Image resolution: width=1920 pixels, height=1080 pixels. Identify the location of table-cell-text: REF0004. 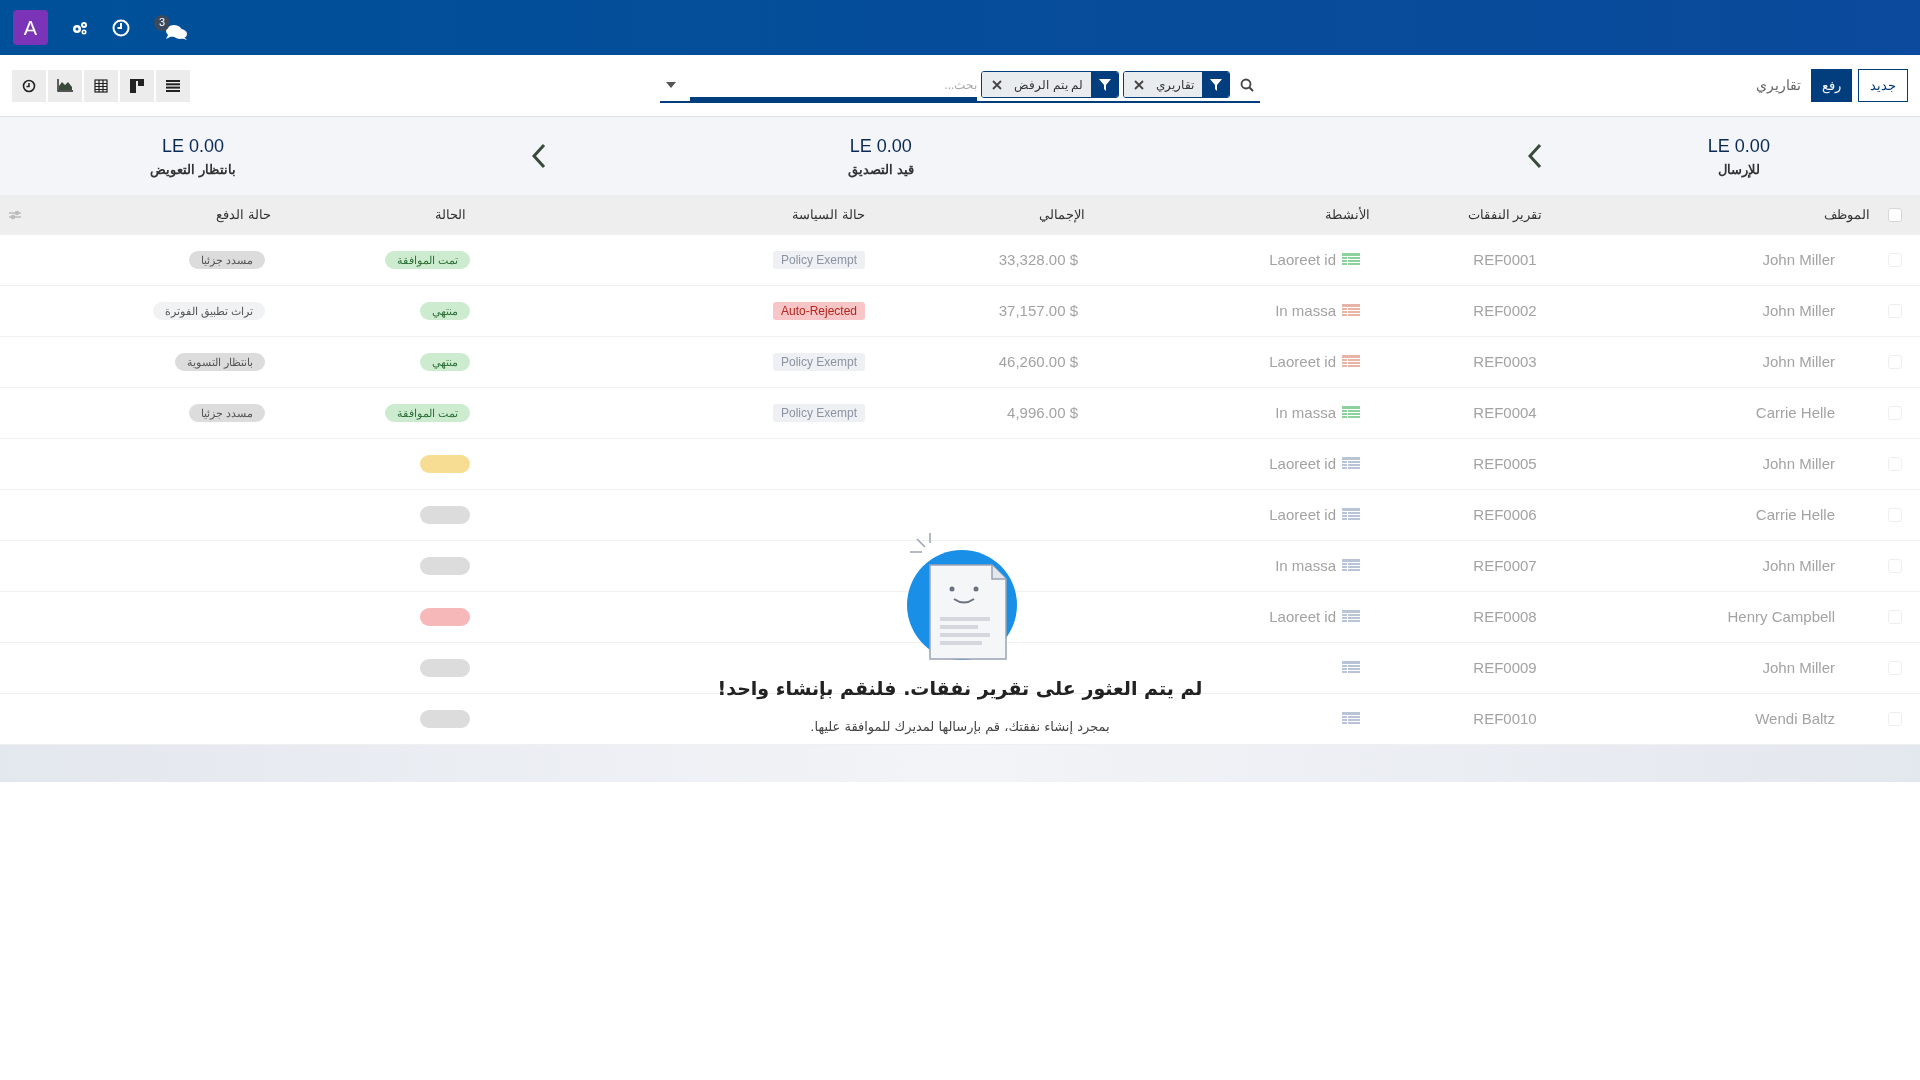
(1505, 412).